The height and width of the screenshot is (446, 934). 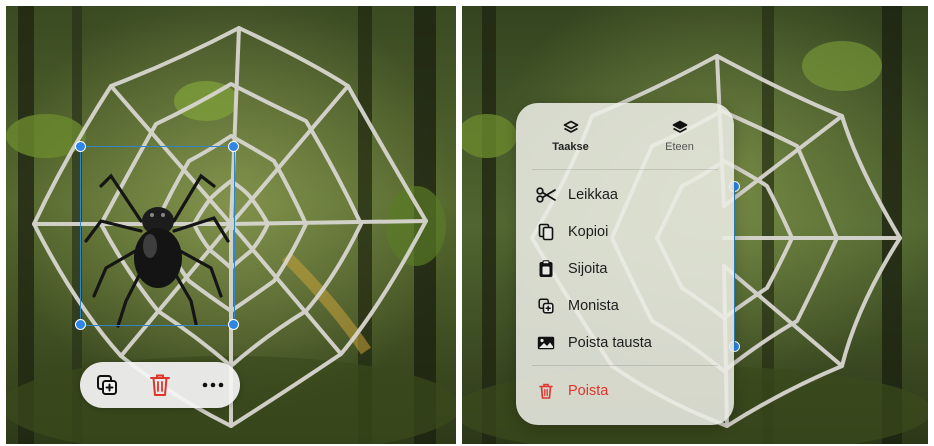 I want to click on send-backward-label: Taakse, so click(x=570, y=146).